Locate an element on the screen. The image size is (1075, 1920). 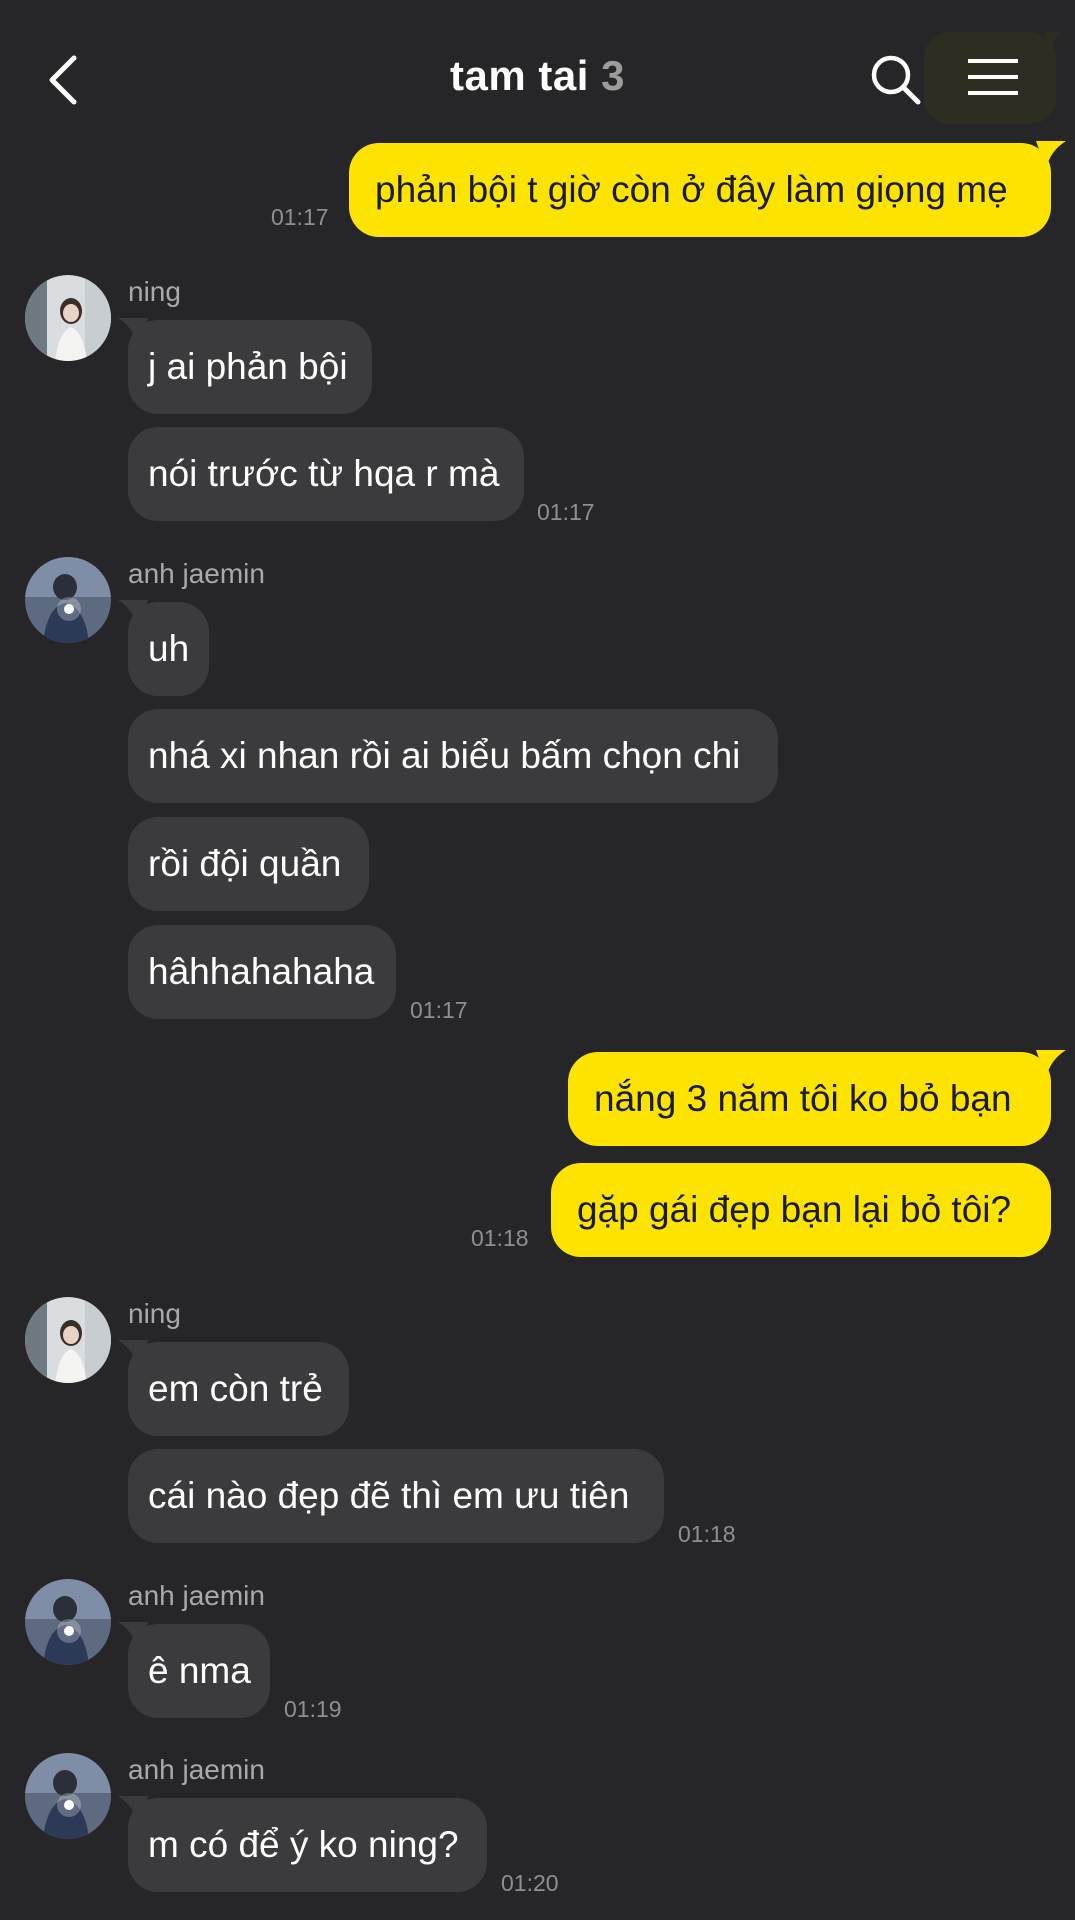
incoming-message: nhá xi nhan rồi ai biểu bấm chọn chi is located at coordinates (453, 756).